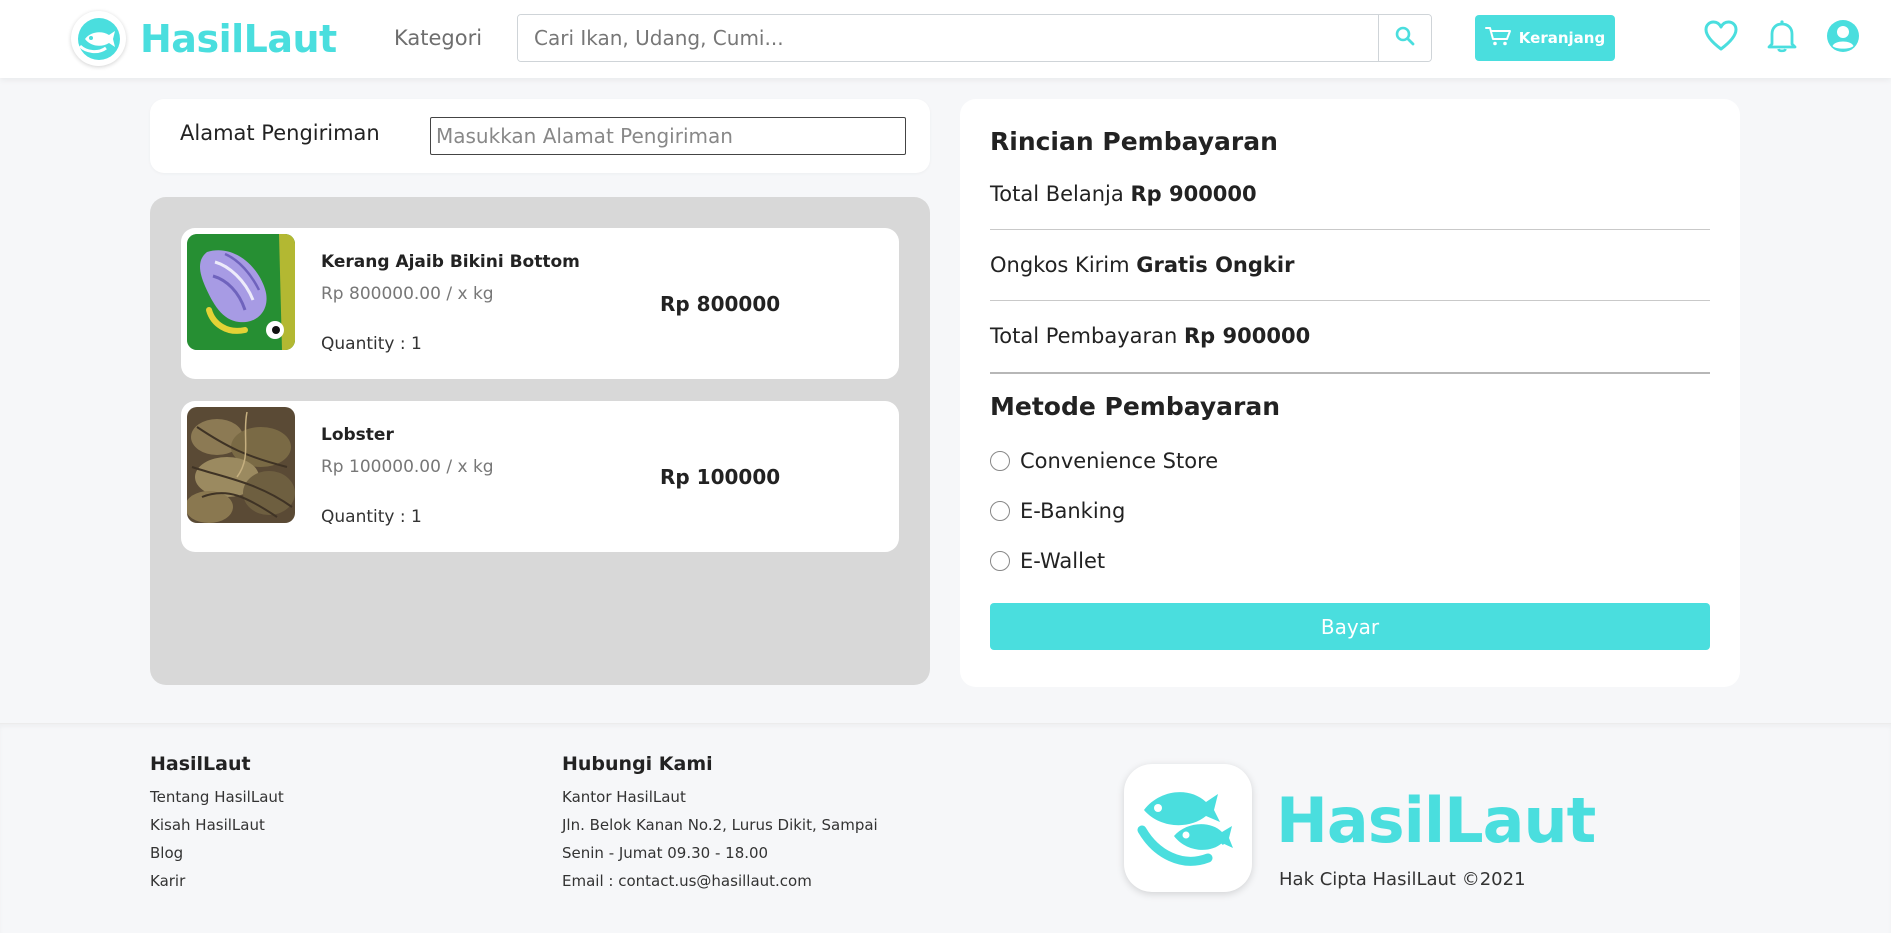  I want to click on item-unit-price: Rp 800000.00 / x kg, so click(407, 294).